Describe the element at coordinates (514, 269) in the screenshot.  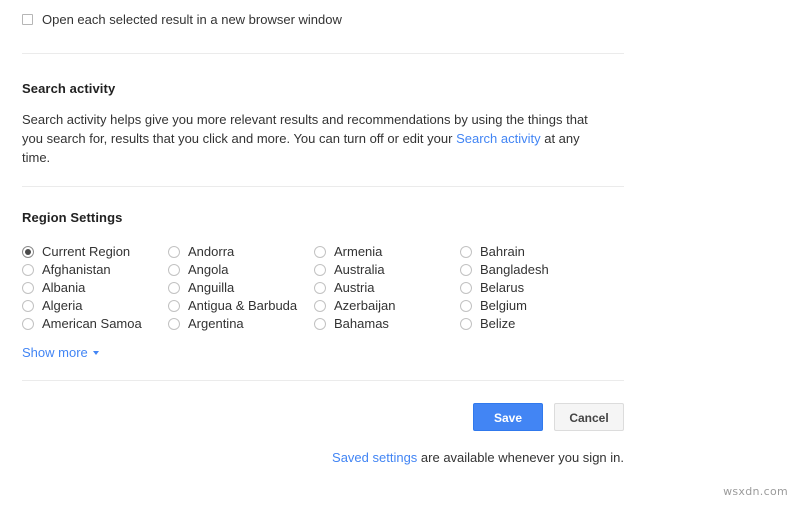
I see `region-option-label: Bangladesh` at that location.